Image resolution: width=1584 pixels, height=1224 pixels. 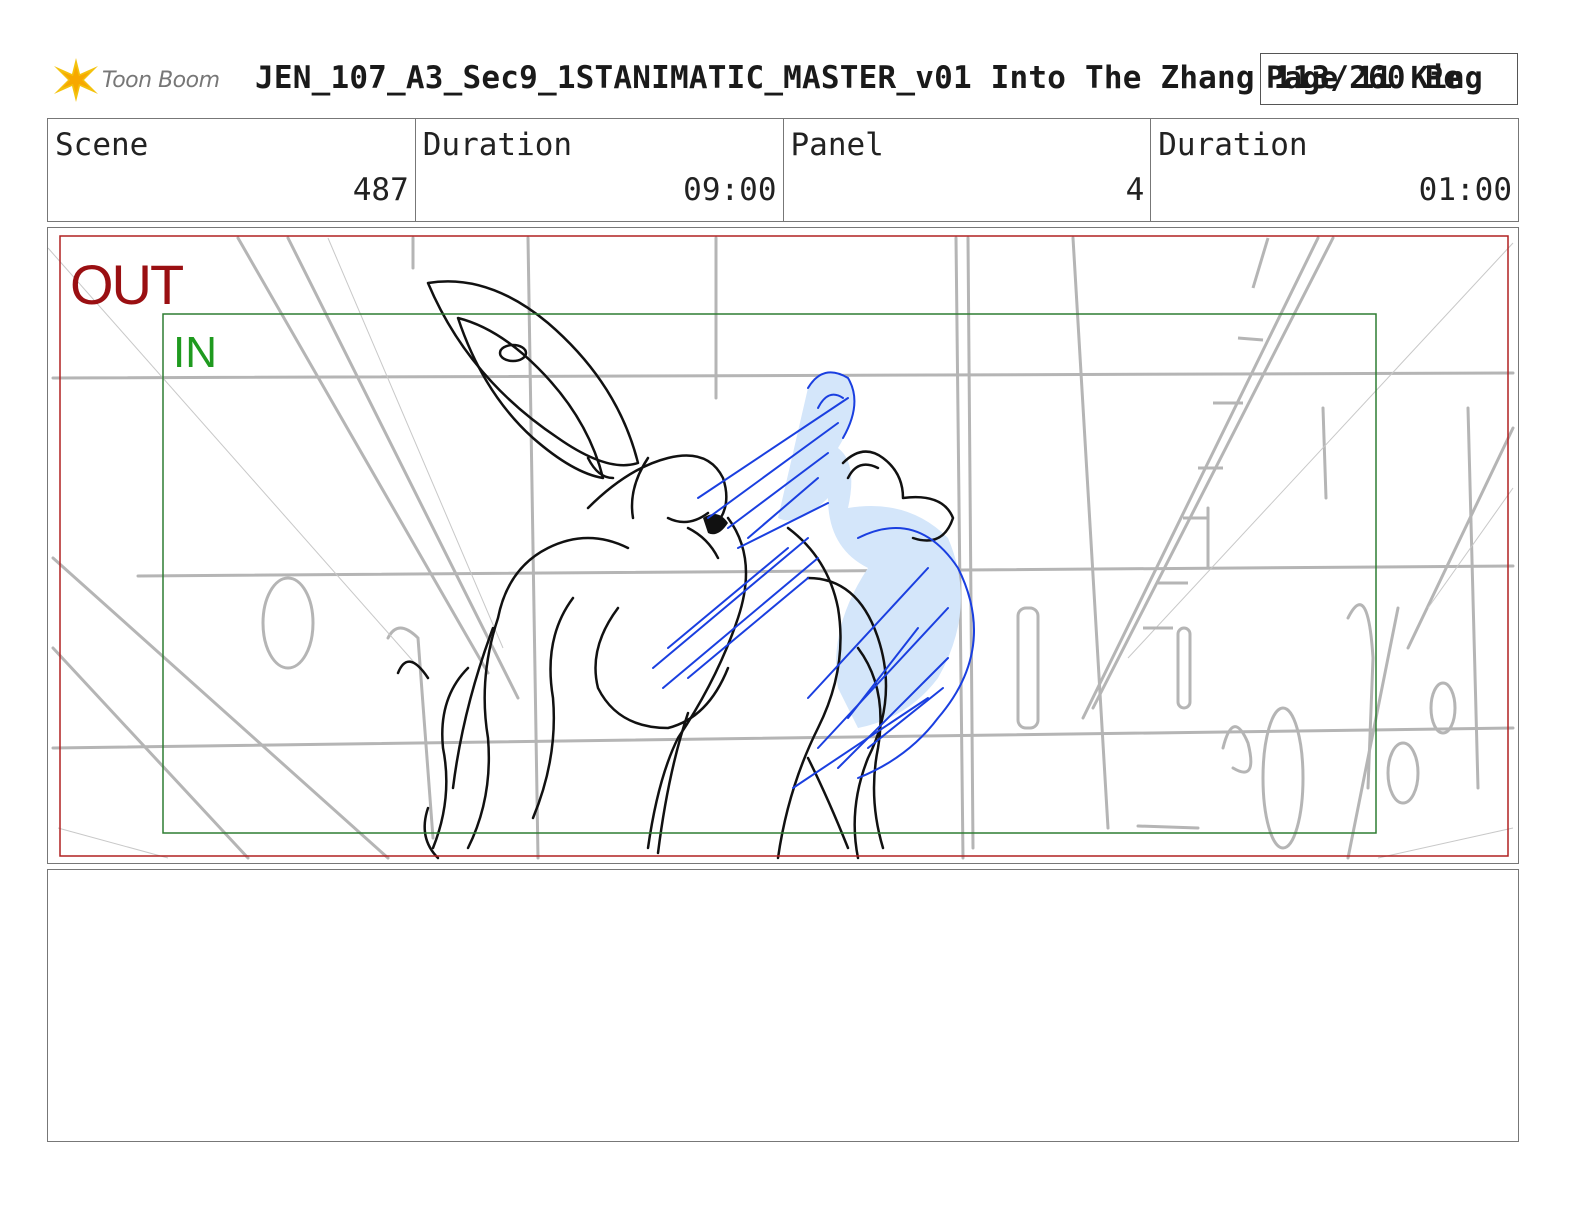 I want to click on scene-duration-label: Duration, so click(x=497, y=145).